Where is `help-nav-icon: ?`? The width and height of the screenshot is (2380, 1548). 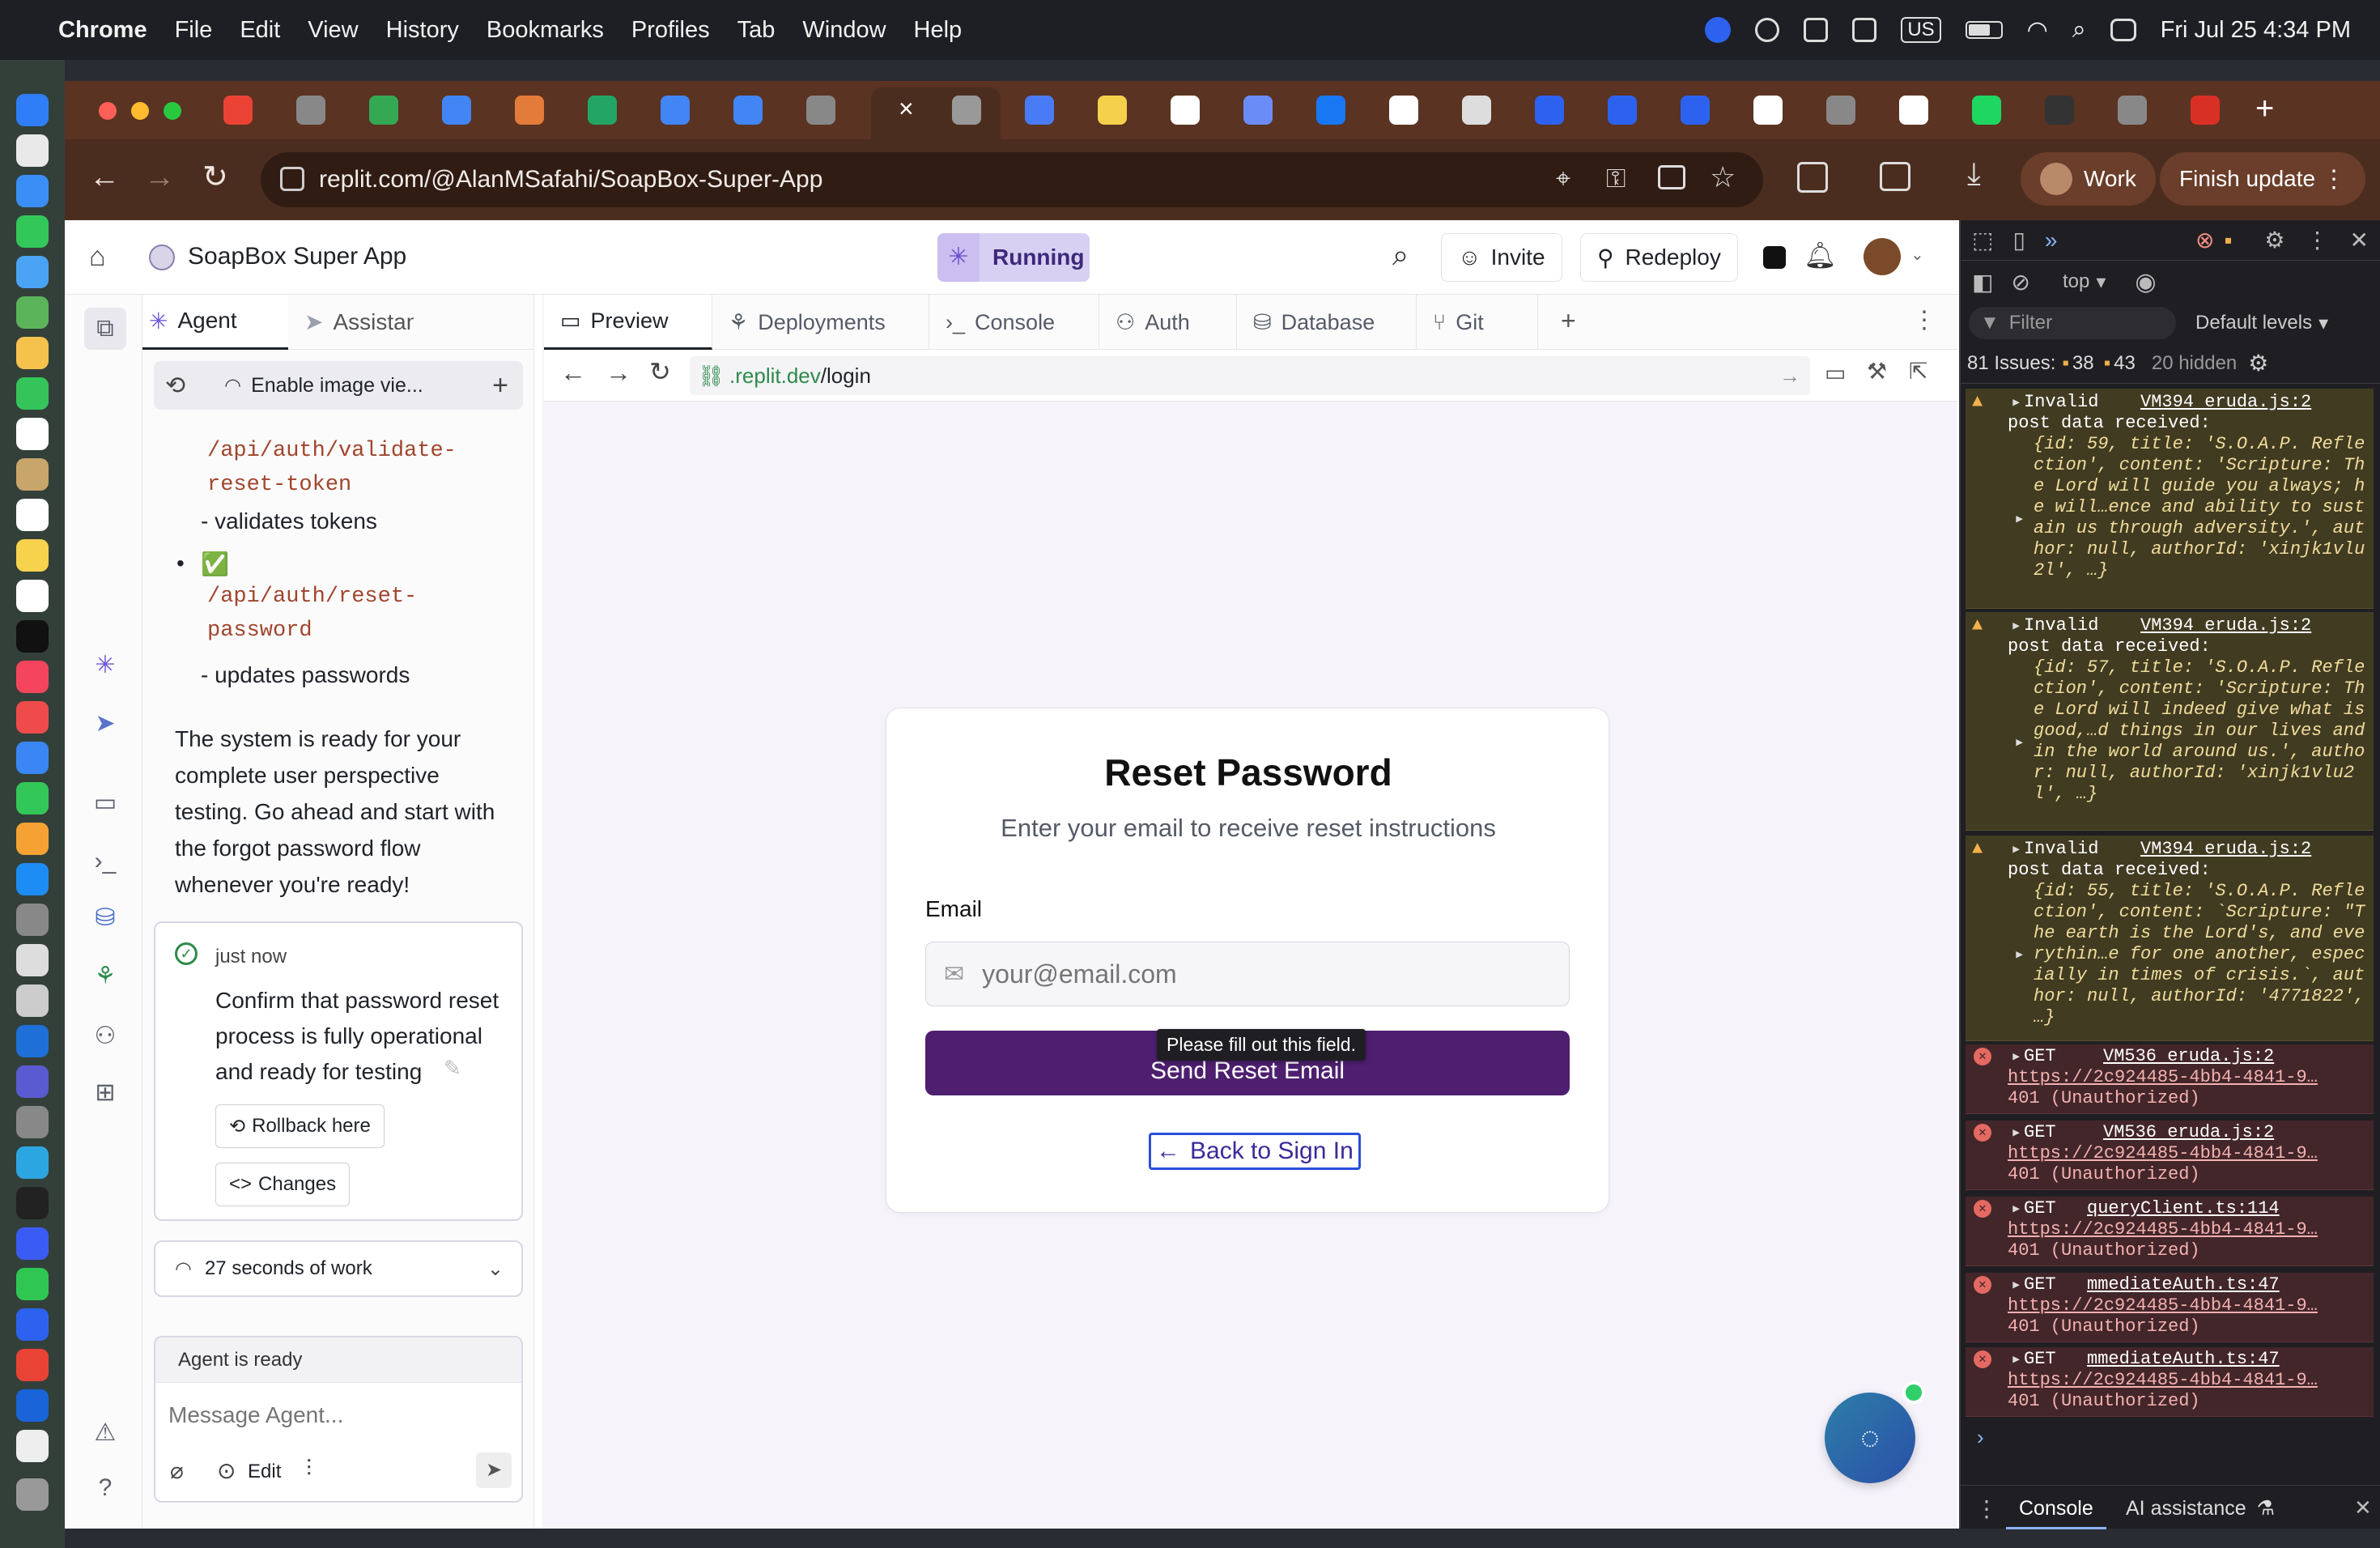 help-nav-icon: ? is located at coordinates (106, 1489).